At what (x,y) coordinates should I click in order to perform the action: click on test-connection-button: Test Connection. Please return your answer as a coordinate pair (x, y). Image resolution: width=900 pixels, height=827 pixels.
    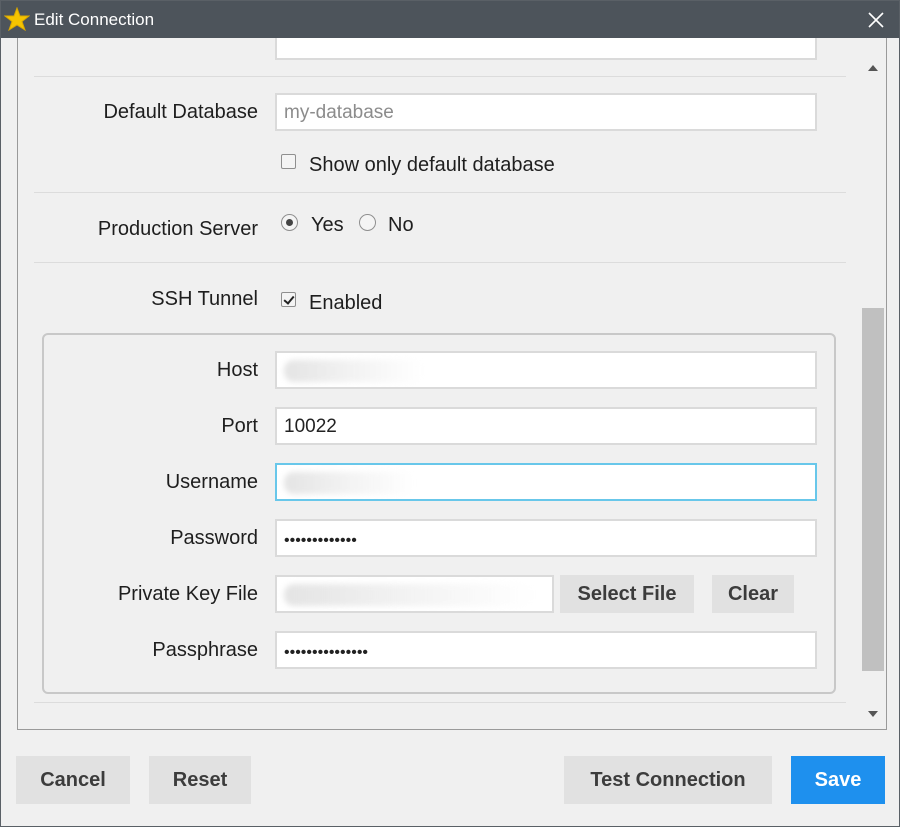
    Looking at the image, I should click on (668, 780).